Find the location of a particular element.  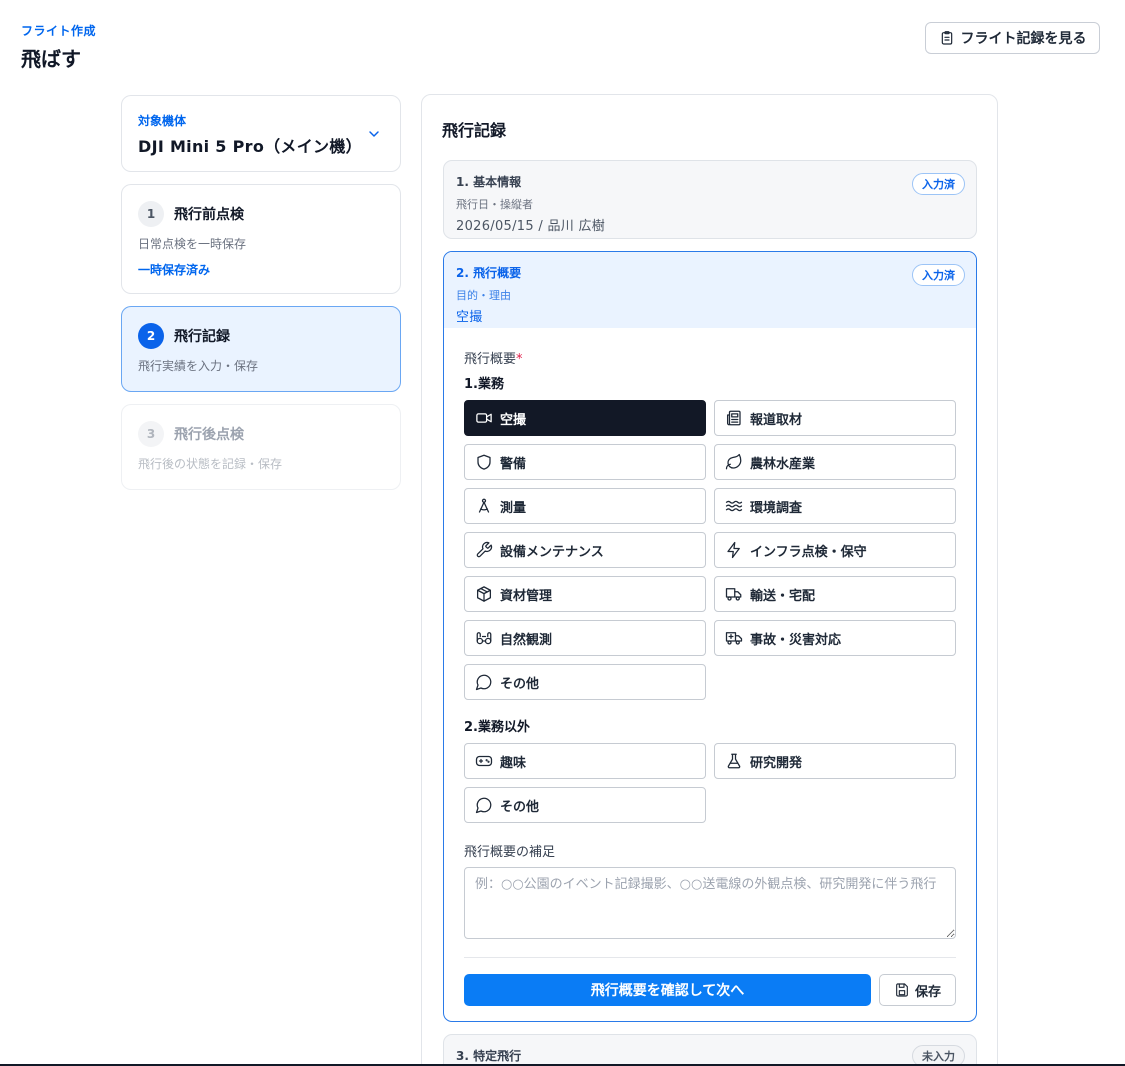

option-label: 設備メンテナンス is located at coordinates (552, 552).